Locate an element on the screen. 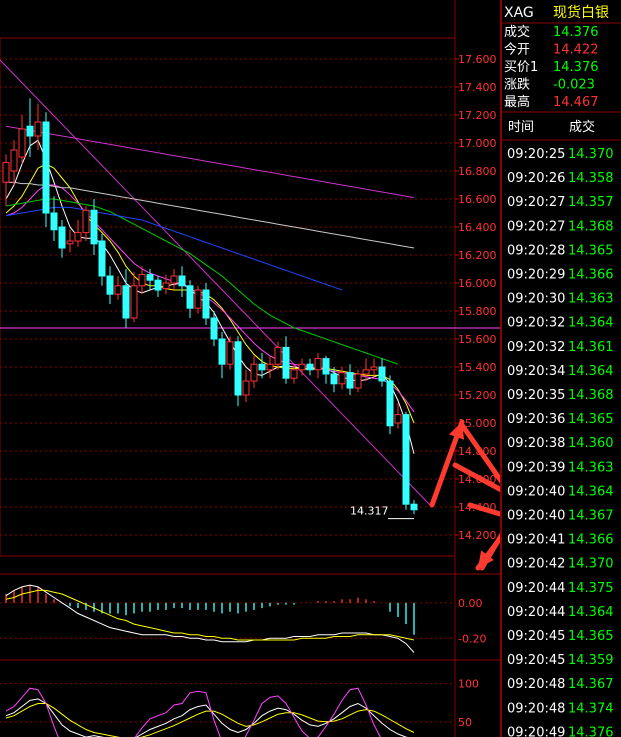  kdj-tick-label: 50 is located at coordinates (465, 722).